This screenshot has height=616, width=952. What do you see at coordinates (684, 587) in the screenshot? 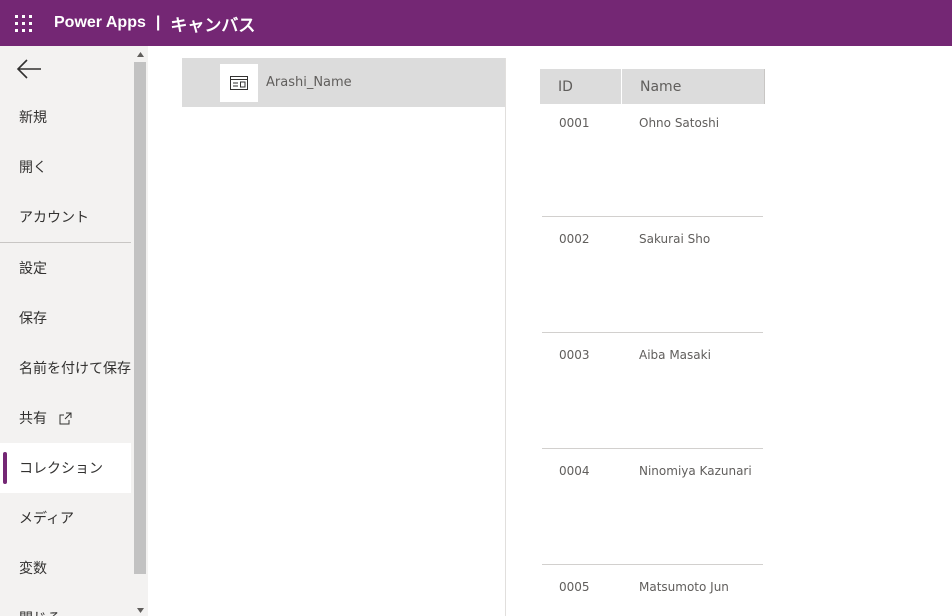
I see `cell-name: Matsumoto Jun` at bounding box center [684, 587].